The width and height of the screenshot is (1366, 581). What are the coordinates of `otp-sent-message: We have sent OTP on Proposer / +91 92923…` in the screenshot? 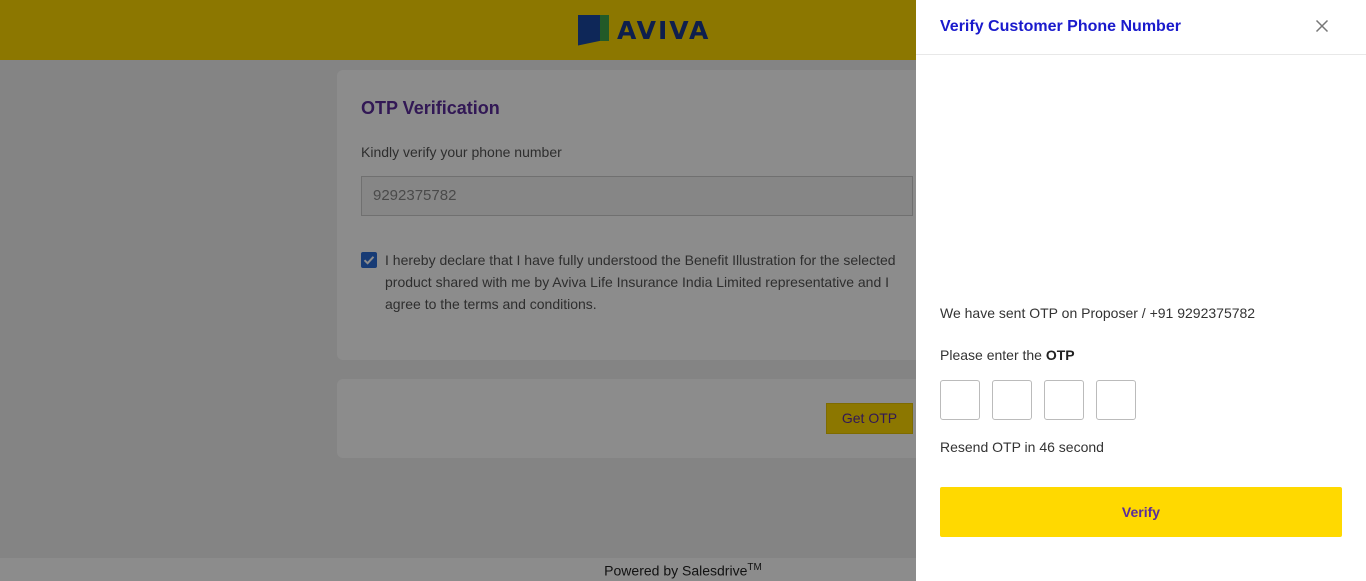 It's located at (1098, 313).